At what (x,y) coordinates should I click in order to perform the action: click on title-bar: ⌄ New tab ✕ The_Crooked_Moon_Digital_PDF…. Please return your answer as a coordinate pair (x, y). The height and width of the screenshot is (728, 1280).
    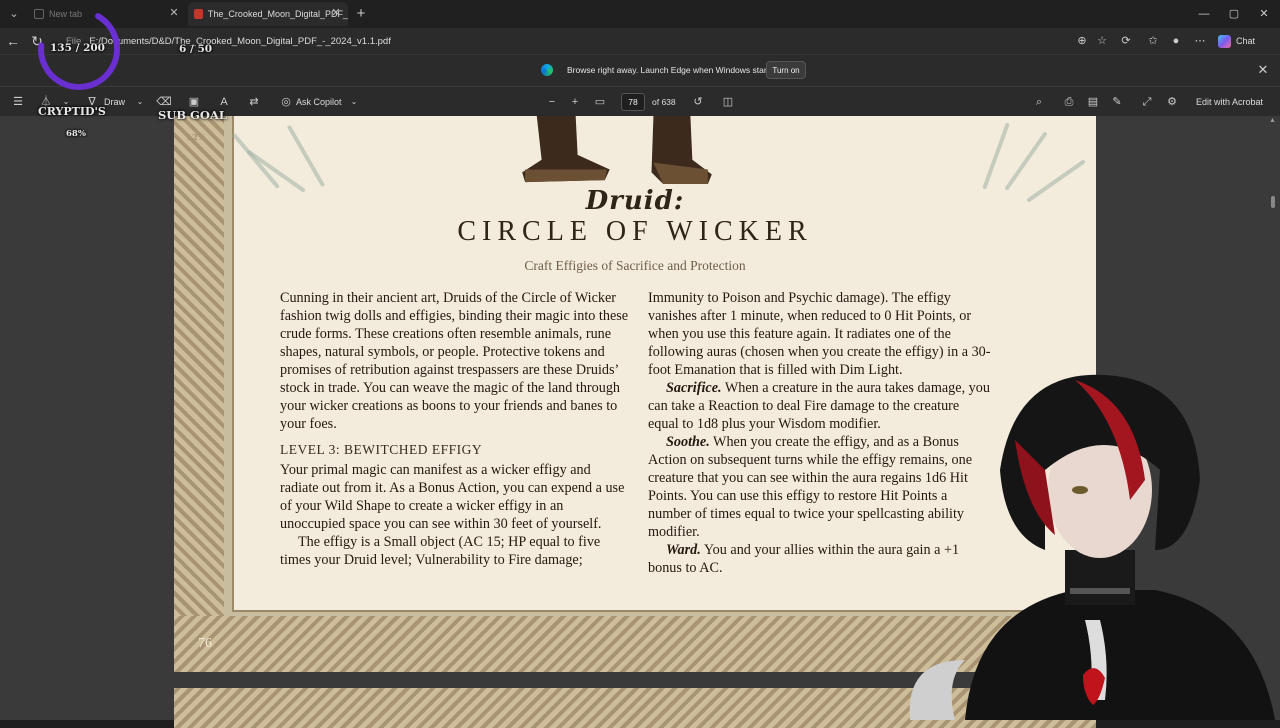
    Looking at the image, I should click on (640, 14).